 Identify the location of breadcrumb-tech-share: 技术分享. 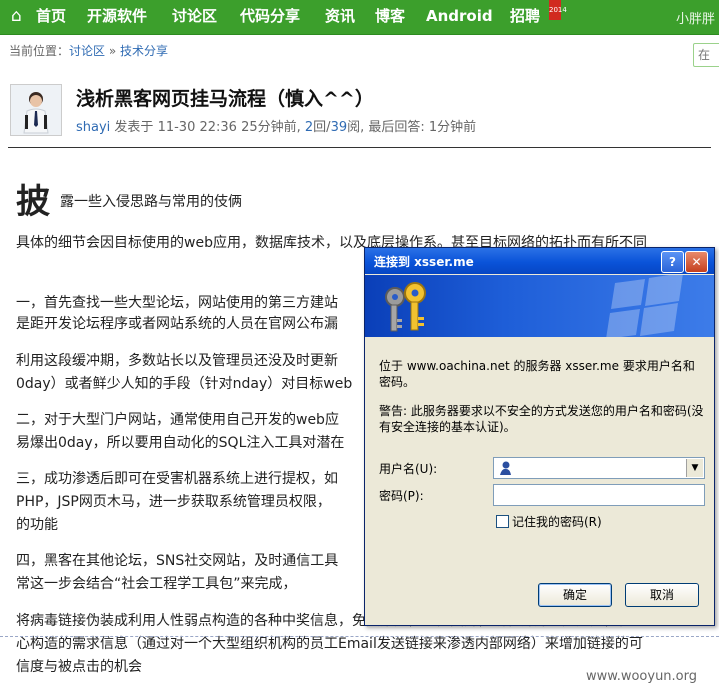
(144, 51).